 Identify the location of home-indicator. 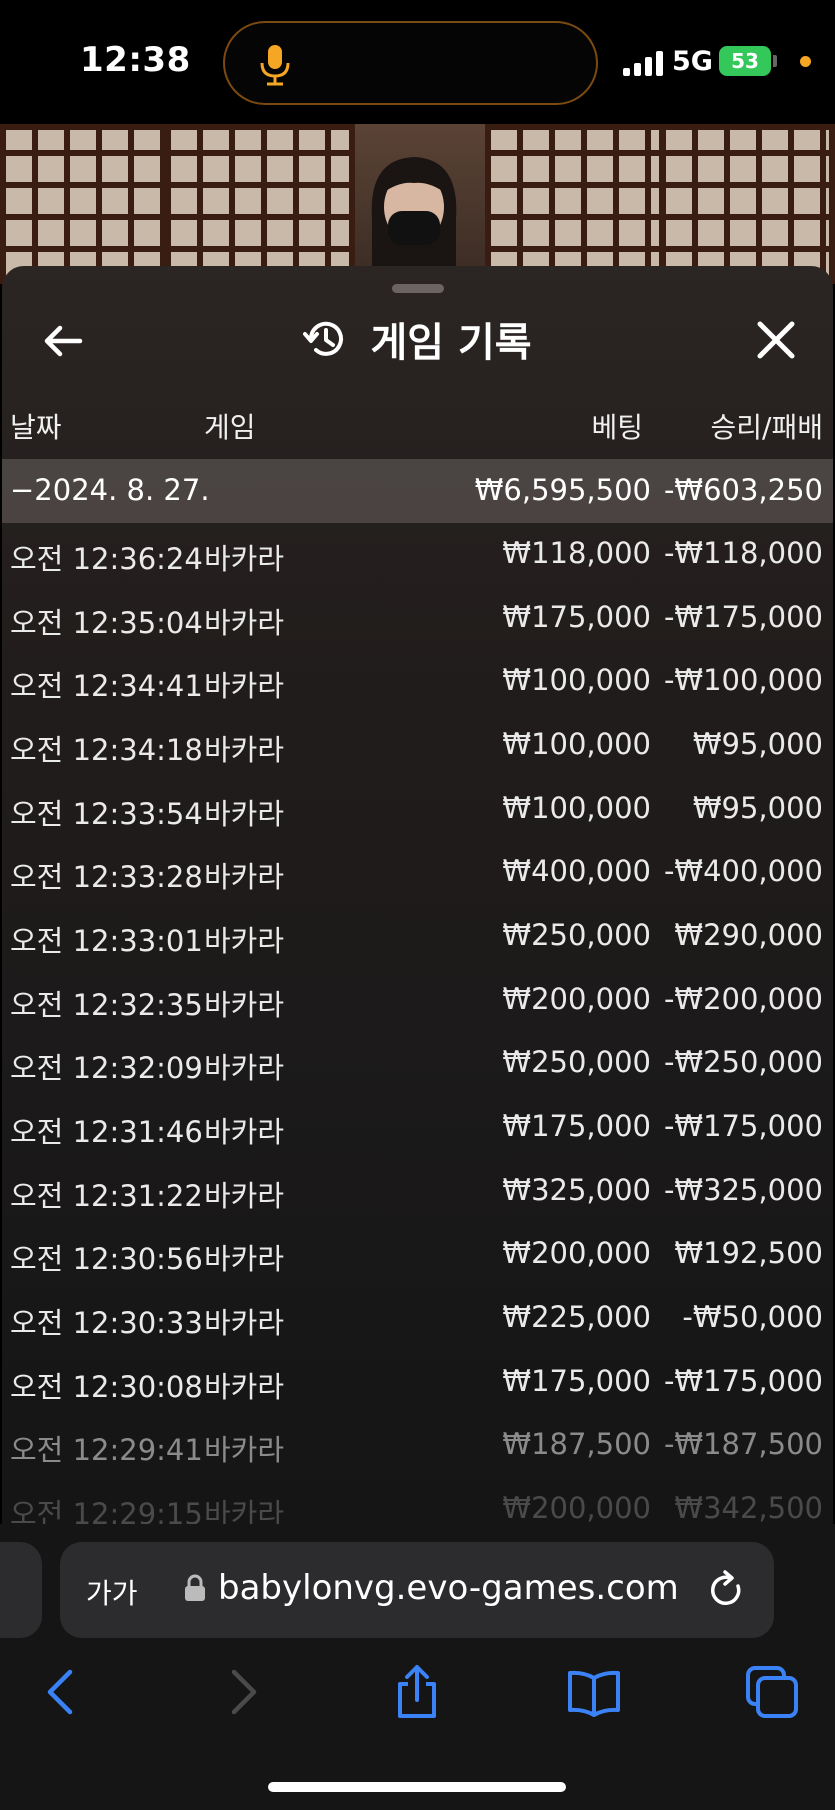
(417, 1787).